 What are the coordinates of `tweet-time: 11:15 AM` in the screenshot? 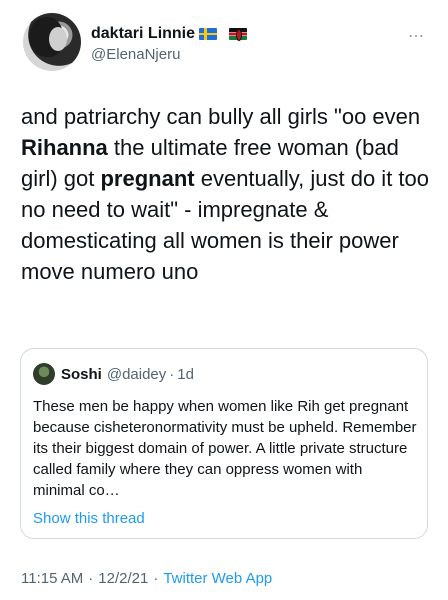 It's located at (52, 578).